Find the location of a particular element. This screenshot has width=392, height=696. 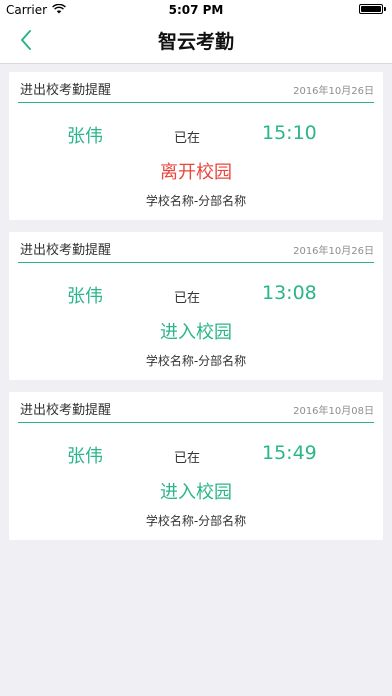

page-title: 智云考勤 is located at coordinates (195, 42).